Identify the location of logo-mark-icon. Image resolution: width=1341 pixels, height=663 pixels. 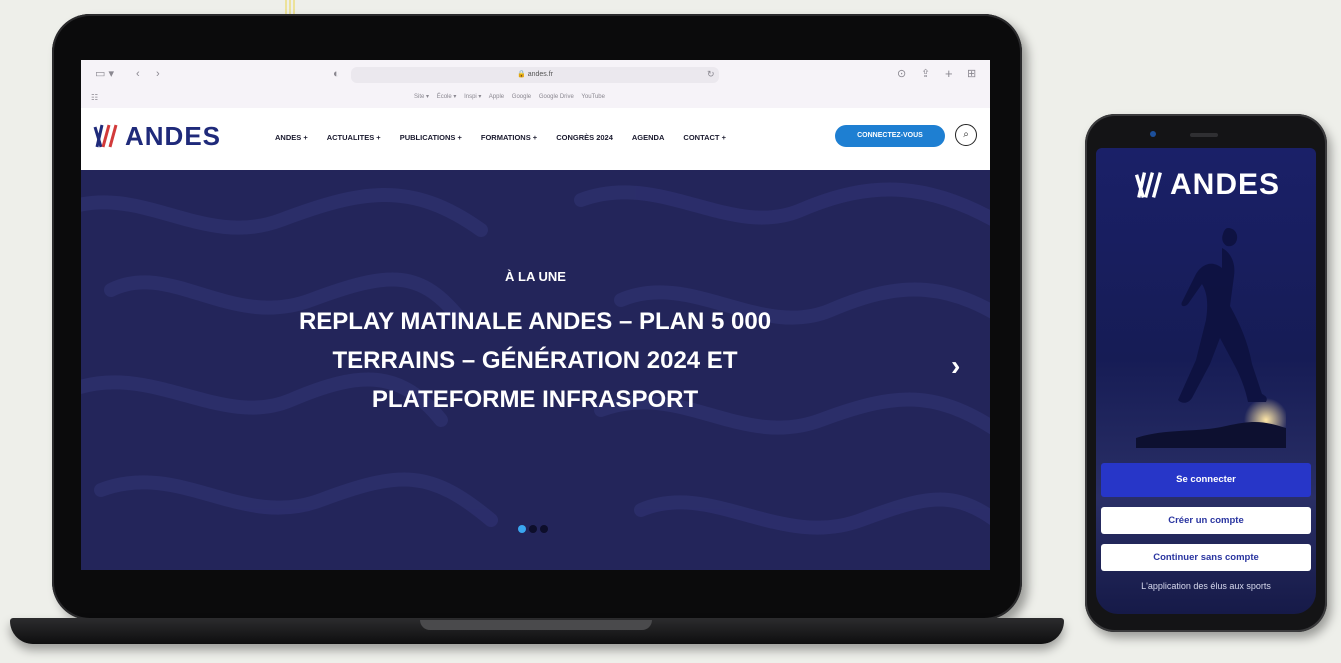
(105, 136).